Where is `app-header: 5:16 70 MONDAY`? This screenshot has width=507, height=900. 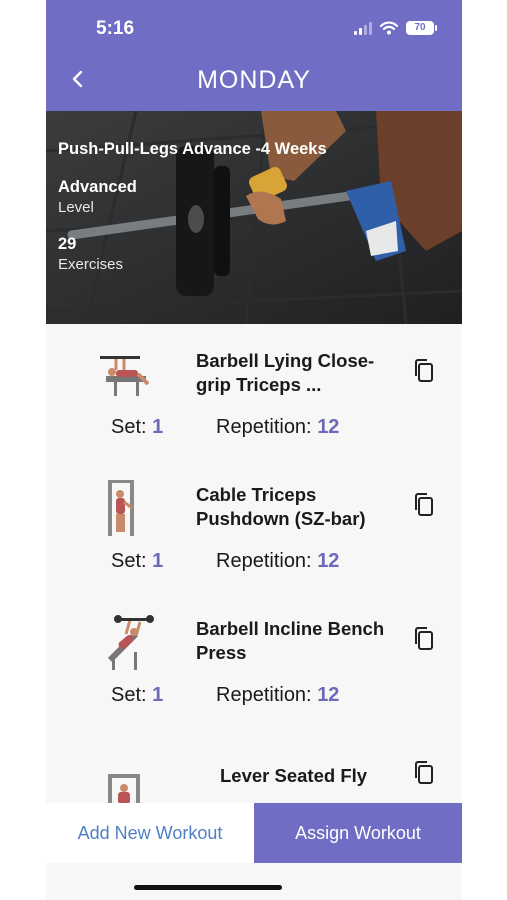 app-header: 5:16 70 MONDAY is located at coordinates (254, 55).